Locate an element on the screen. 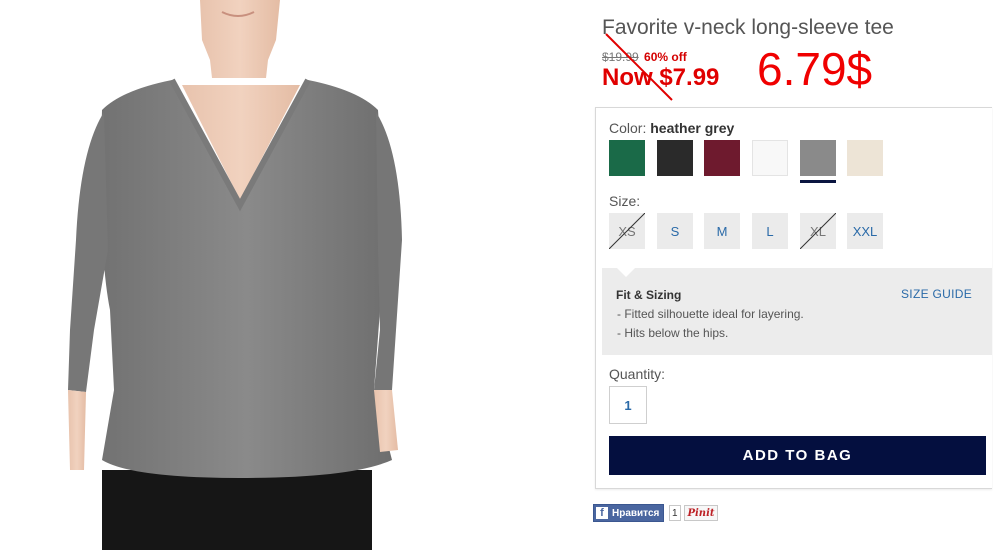 The width and height of the screenshot is (993, 550). quantity-selector: 1 is located at coordinates (628, 405).